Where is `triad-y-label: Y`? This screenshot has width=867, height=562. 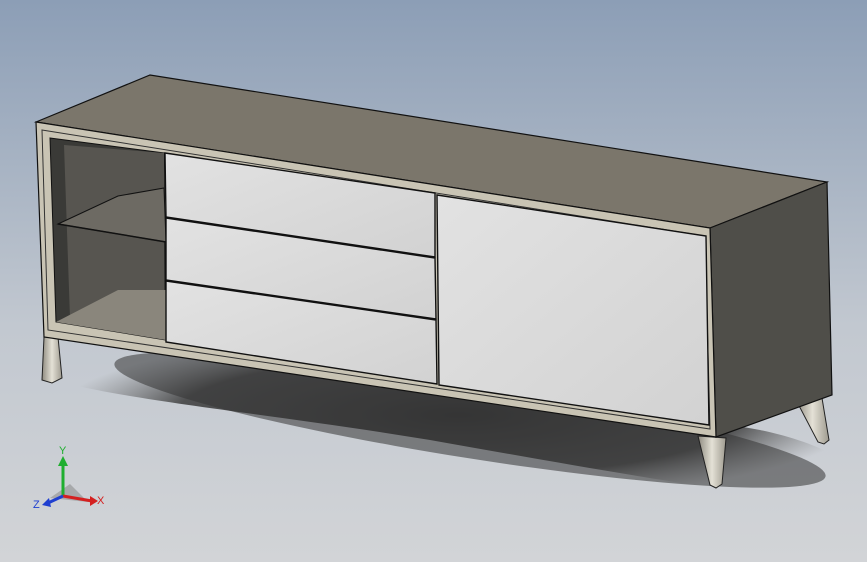
triad-y-label: Y is located at coordinates (63, 451).